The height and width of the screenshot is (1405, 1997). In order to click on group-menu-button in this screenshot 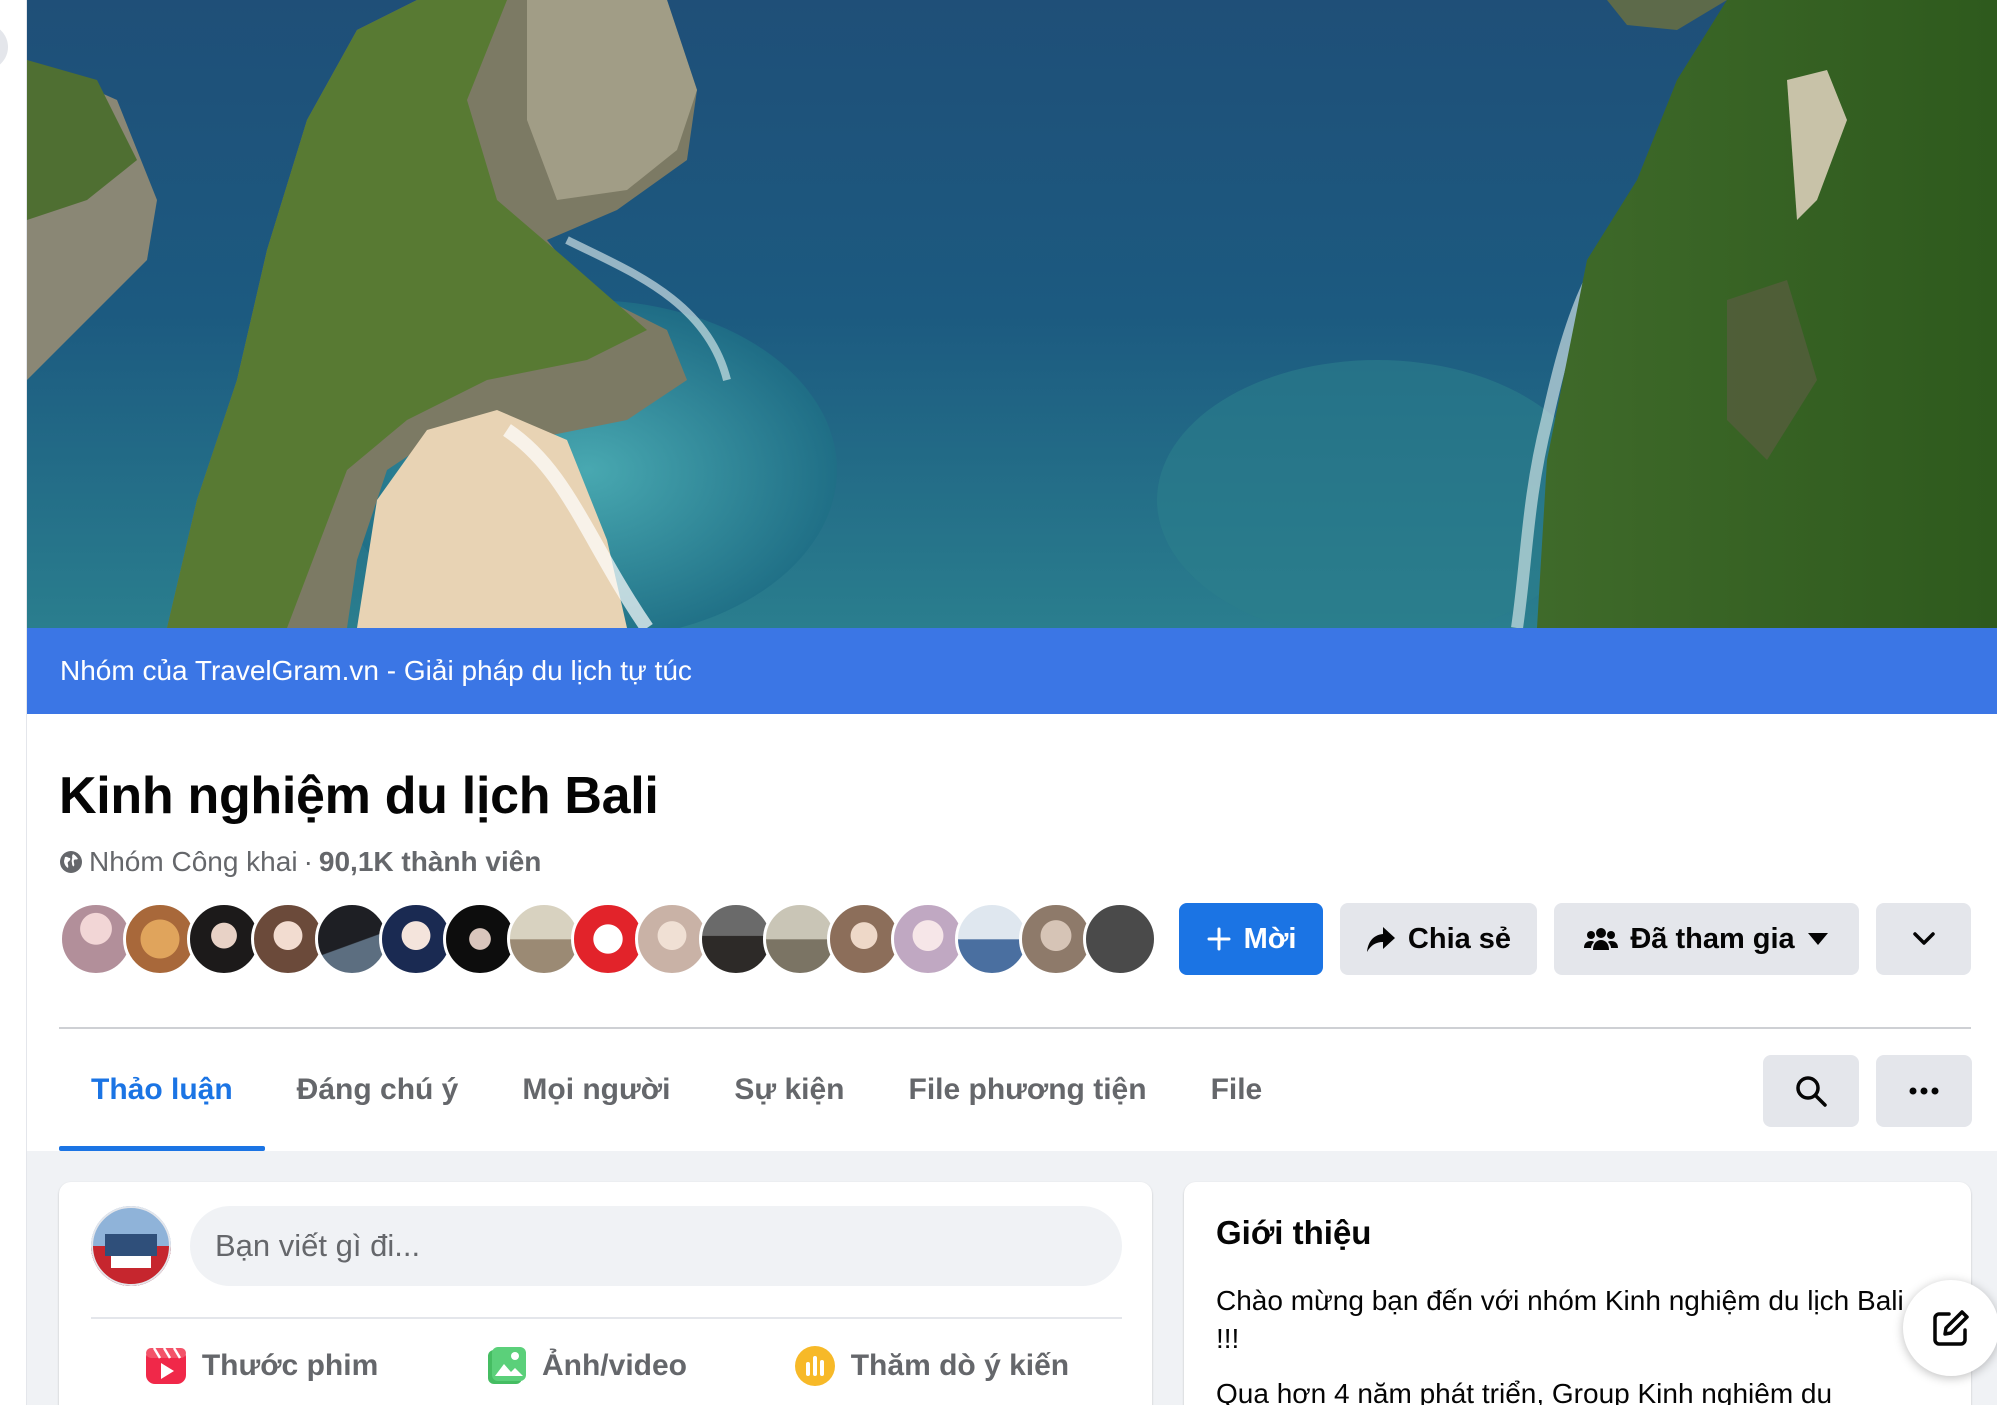, I will do `click(1924, 1091)`.